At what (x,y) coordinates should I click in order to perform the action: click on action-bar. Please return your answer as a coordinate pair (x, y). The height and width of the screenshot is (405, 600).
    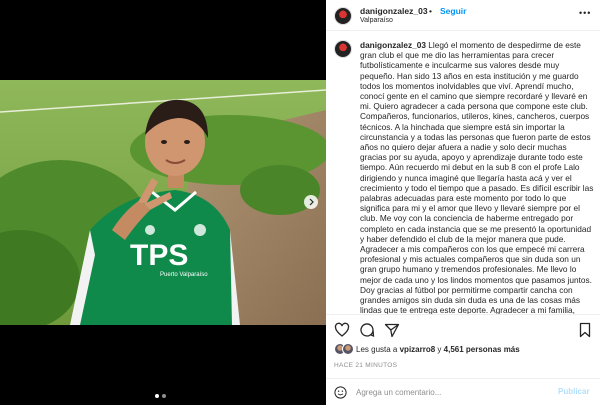
    Looking at the image, I should click on (463, 329).